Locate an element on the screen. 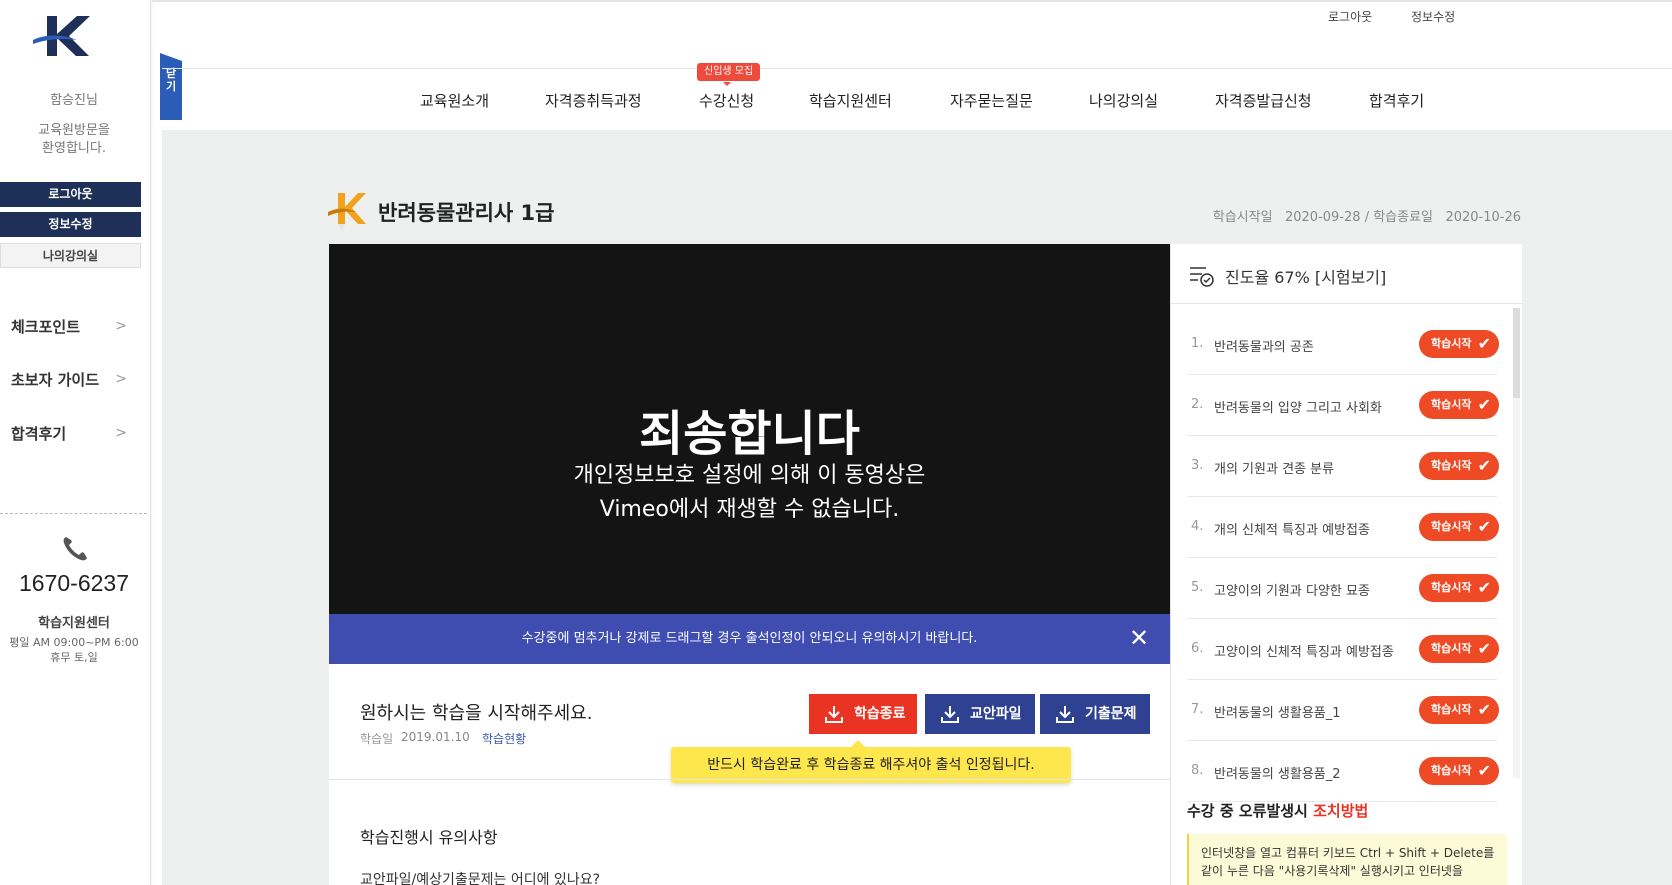 The image size is (1672, 885). error-help-line-1: 인터넷창을 열고 컴퓨터 키보드 Ctrl + Shift + Delete를 is located at coordinates (1348, 853).